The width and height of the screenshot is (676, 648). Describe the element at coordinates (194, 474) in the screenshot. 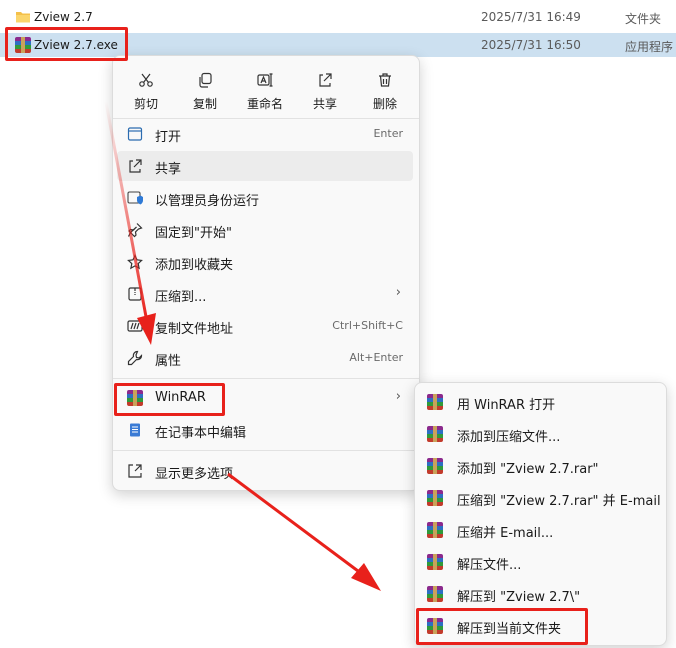

I see `menu-item-label: 显示更多选项` at that location.